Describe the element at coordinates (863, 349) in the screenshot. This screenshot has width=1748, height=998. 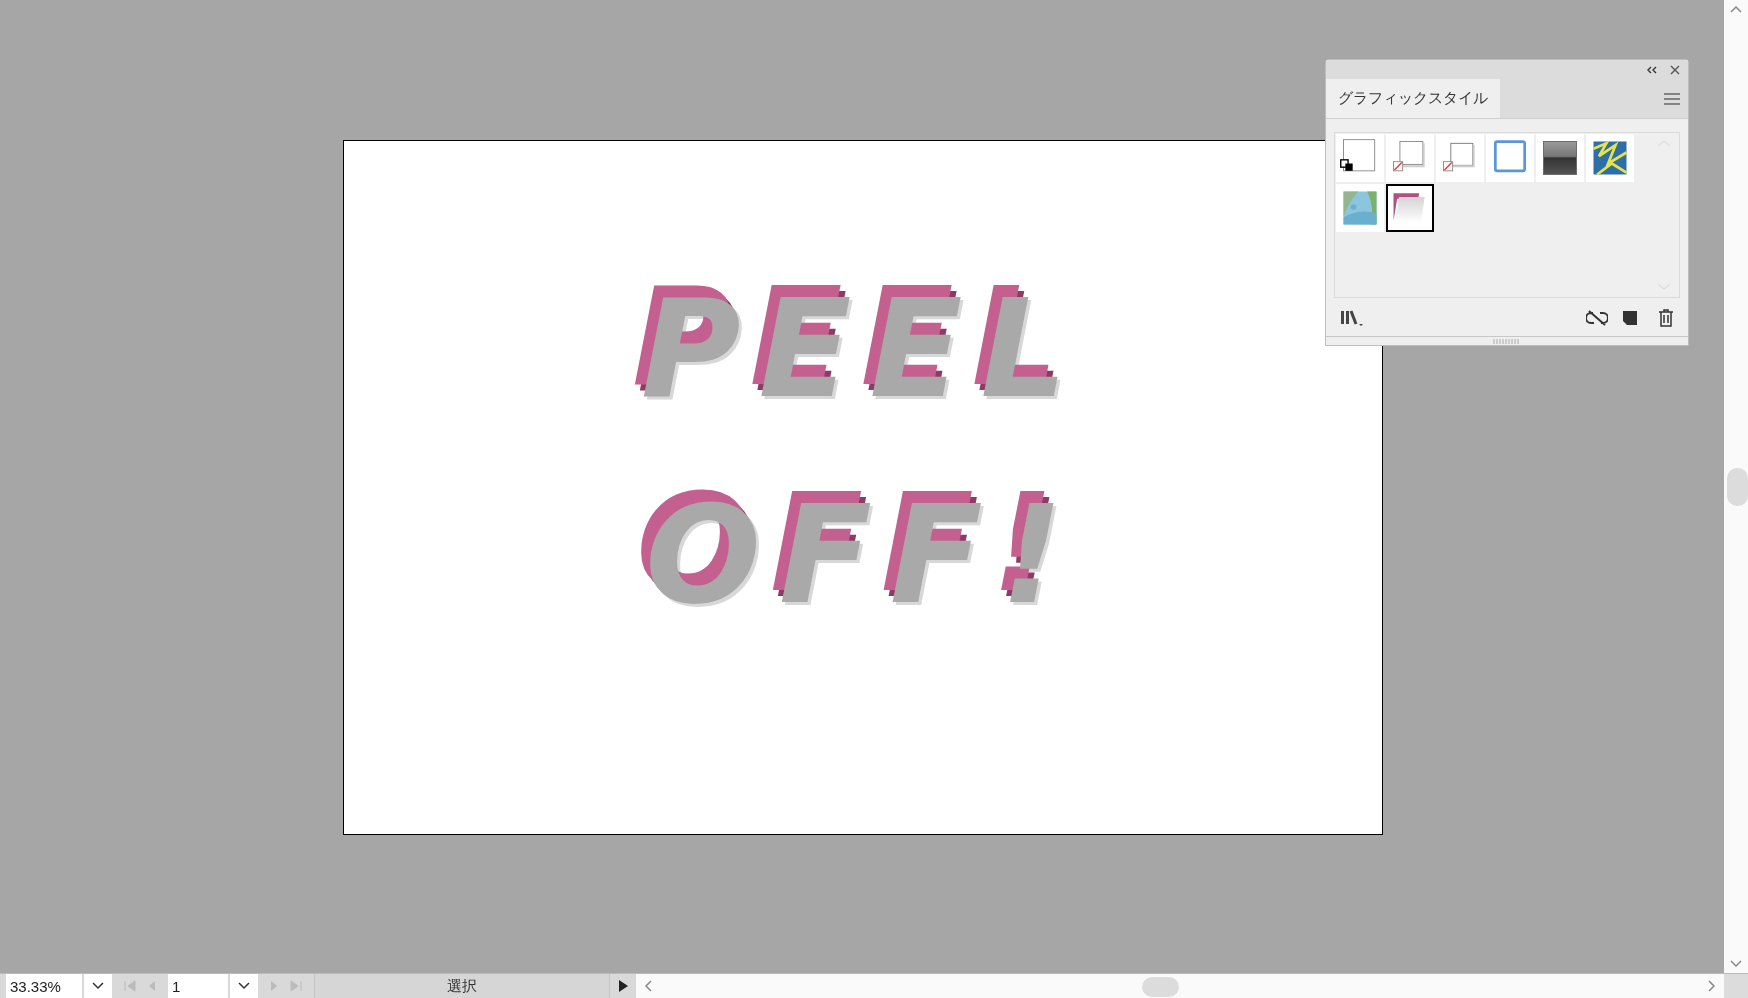
I see `artwork-text: PEEL` at that location.